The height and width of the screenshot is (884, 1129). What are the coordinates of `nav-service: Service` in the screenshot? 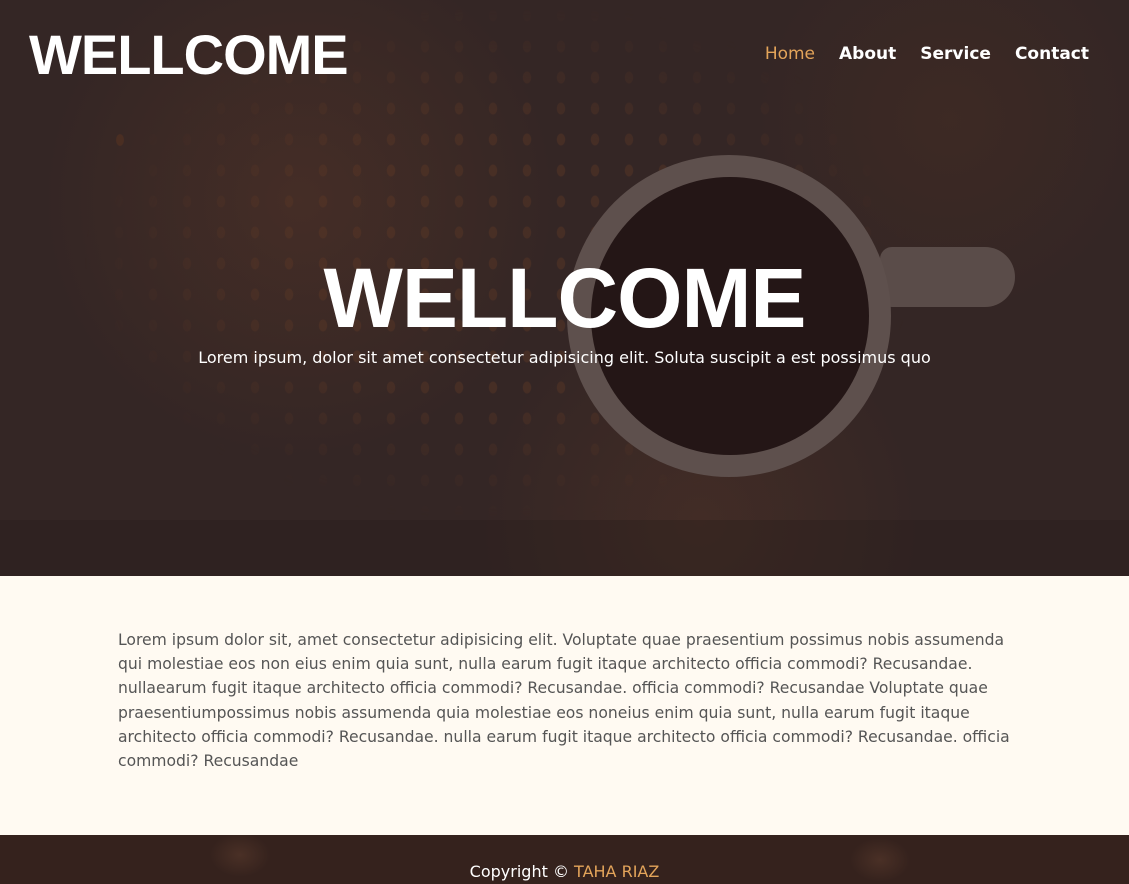 It's located at (955, 54).